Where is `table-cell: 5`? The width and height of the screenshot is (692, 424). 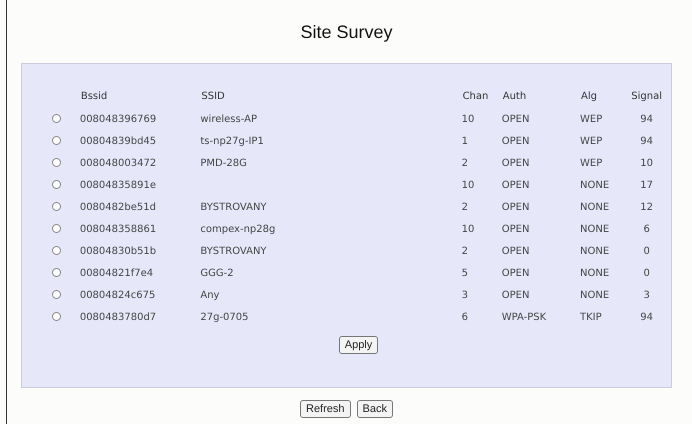
table-cell: 5 is located at coordinates (465, 273).